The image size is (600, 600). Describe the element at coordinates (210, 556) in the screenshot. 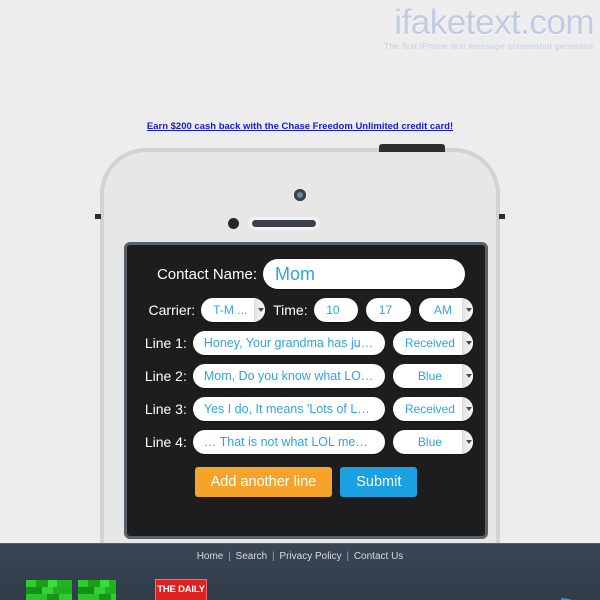

I see `footer-link-home: Home` at that location.